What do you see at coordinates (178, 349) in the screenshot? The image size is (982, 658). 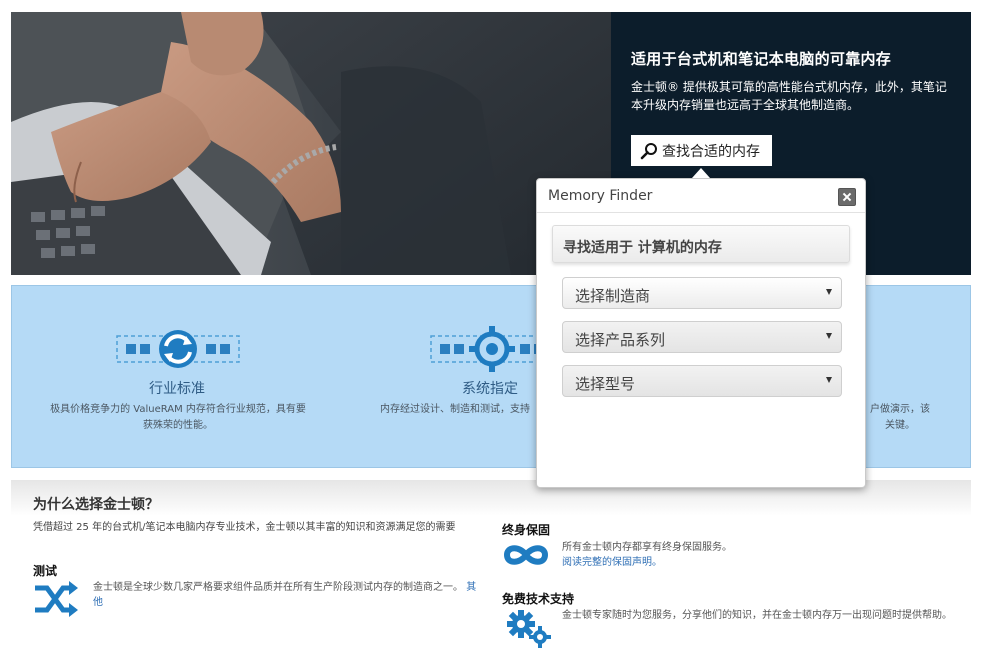 I see `memory-module-sync-icon` at bounding box center [178, 349].